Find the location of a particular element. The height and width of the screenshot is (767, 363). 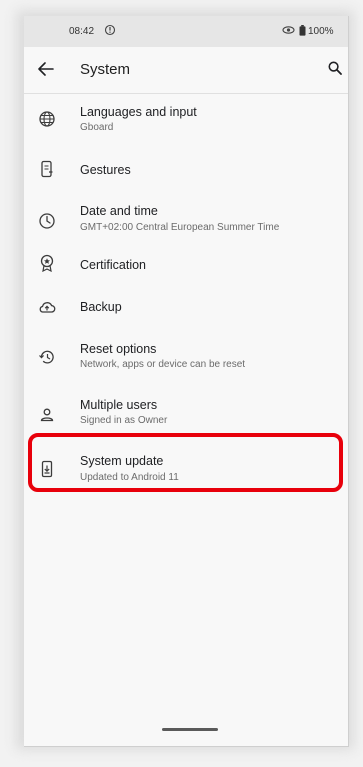

page-title: System is located at coordinates (105, 69).